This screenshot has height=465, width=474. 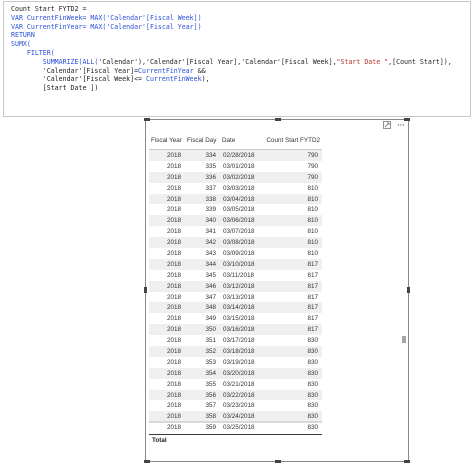 What do you see at coordinates (210, 264) in the screenshot?
I see `cell-fiscal-day: 344` at bounding box center [210, 264].